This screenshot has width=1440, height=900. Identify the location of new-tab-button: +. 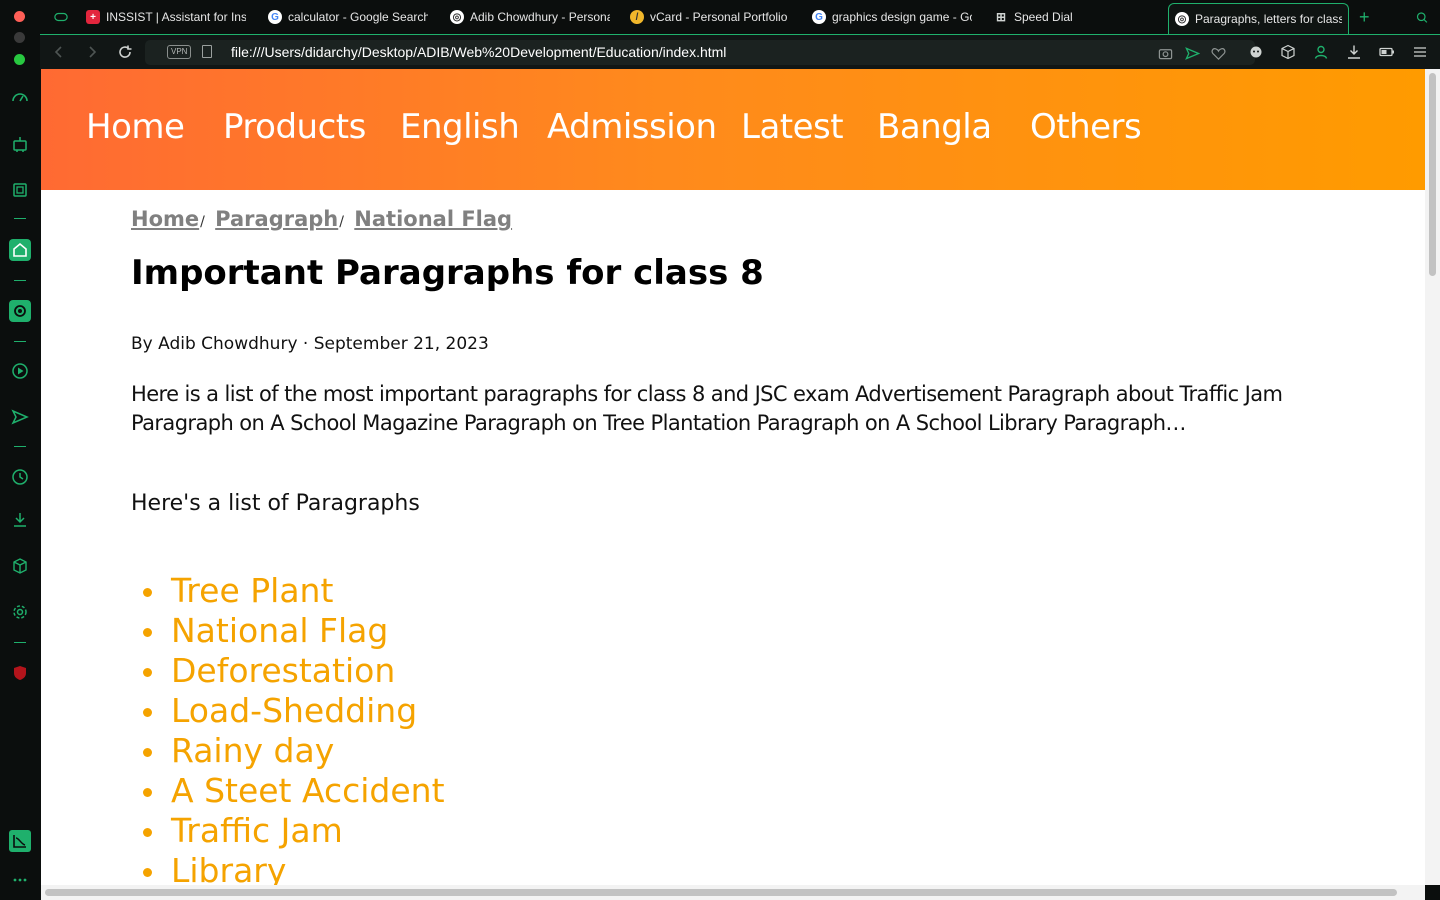
(1365, 17).